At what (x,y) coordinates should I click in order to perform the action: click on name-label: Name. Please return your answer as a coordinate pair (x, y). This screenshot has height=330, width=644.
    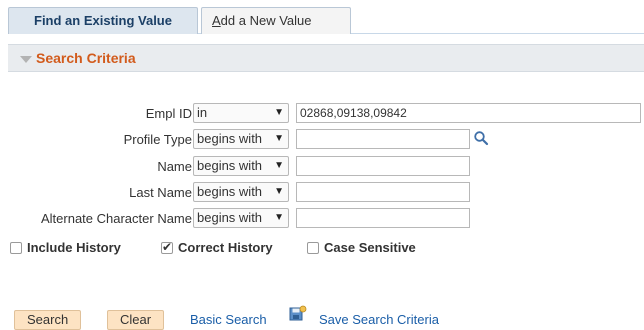
    Looking at the image, I should click on (174, 166).